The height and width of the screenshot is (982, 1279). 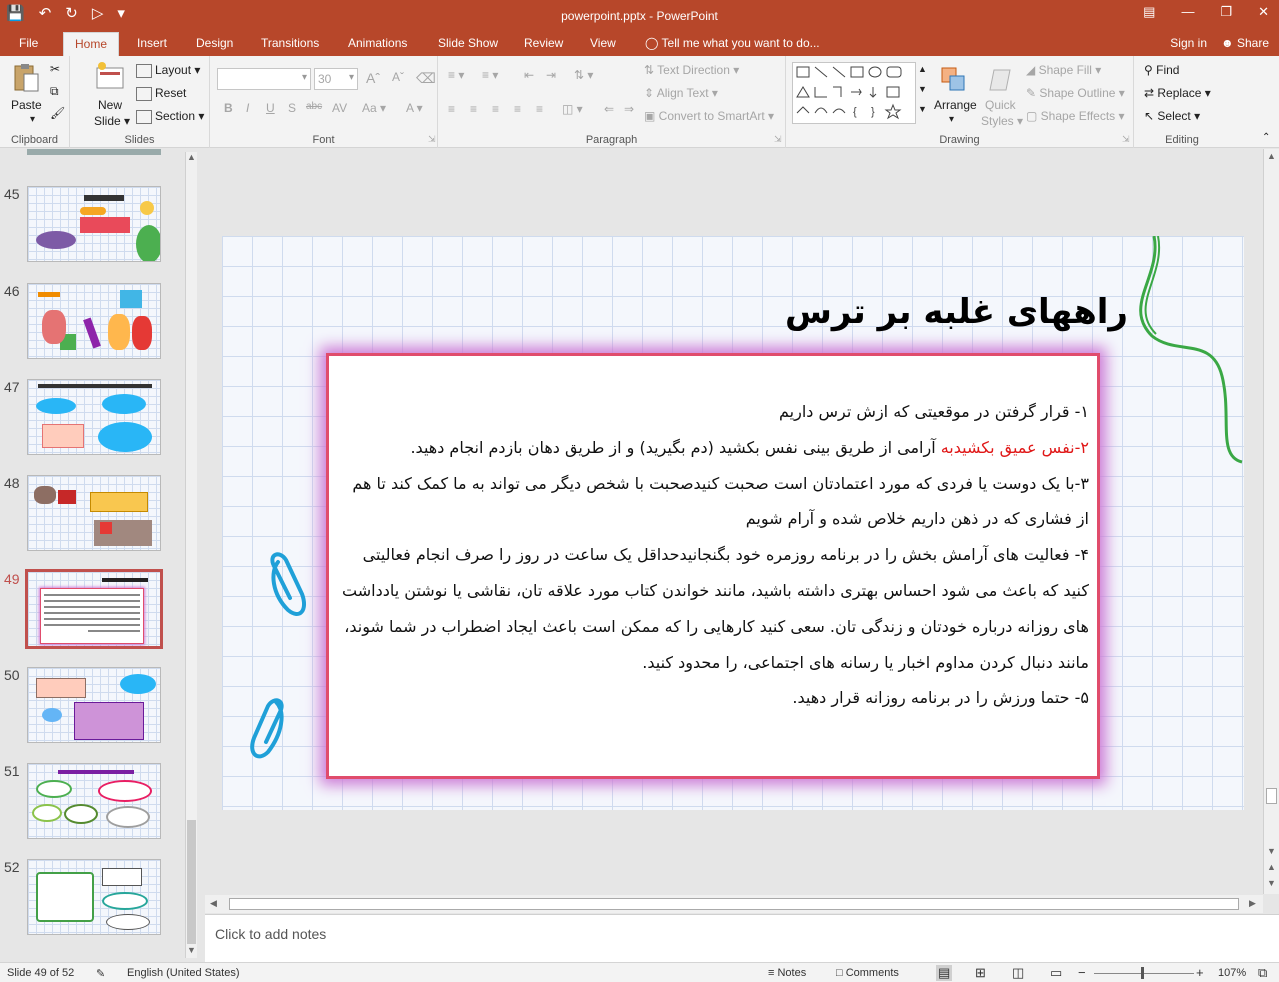 I want to click on decrease-font-icon: Aˇ, so click(x=398, y=77).